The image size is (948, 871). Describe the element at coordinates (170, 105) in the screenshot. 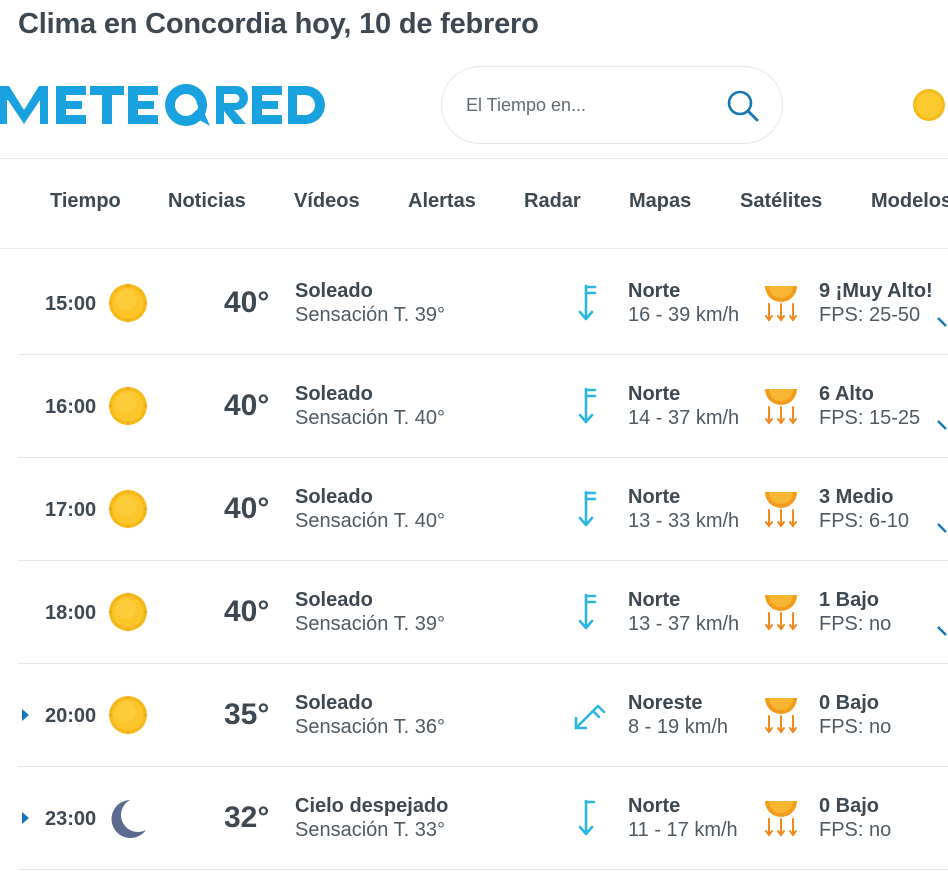

I see `meteored-logo` at that location.